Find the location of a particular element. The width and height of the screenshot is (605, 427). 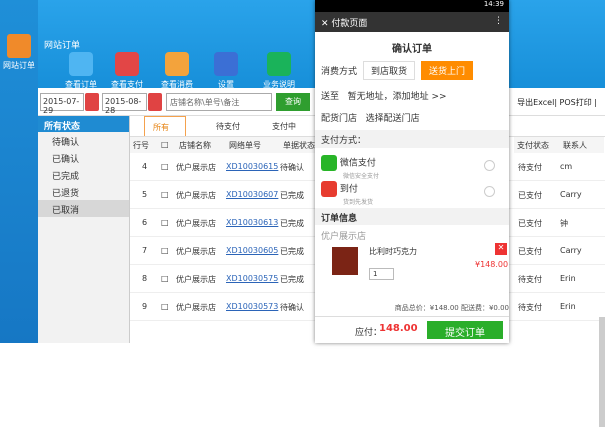

order-summary: 商品总价：¥148.00 配送费：¥0.00 is located at coordinates (451, 308).